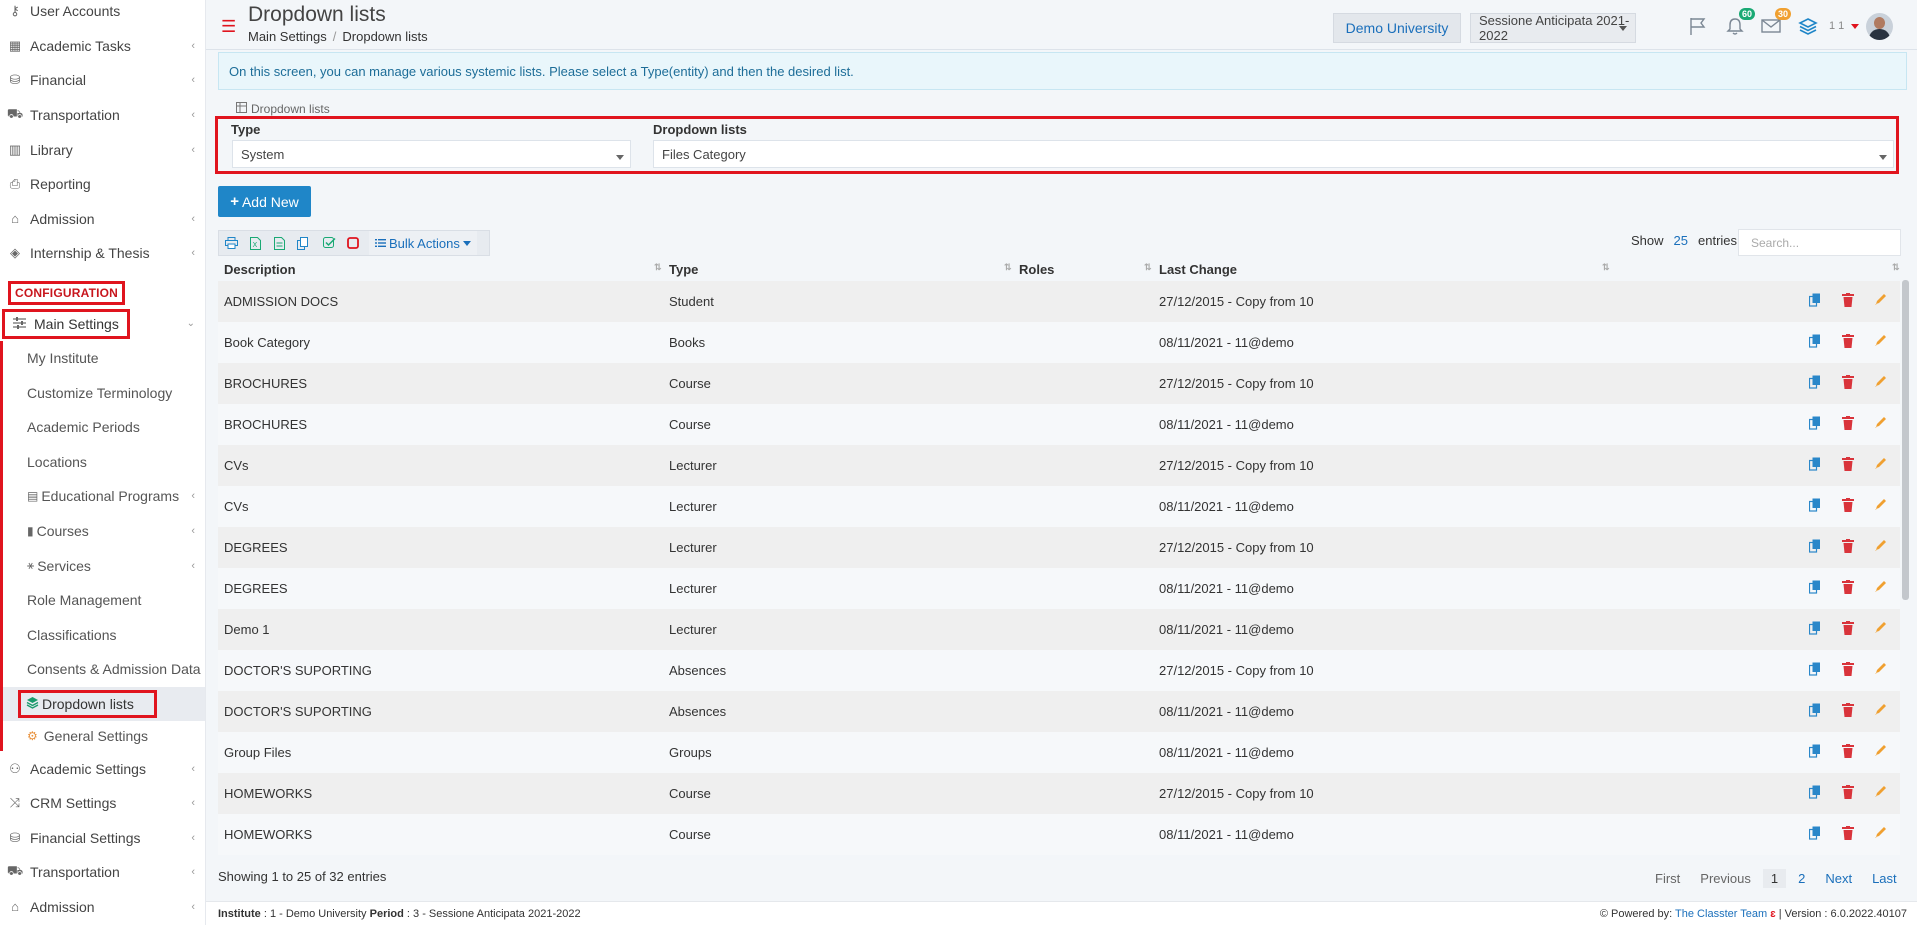  I want to click on sidebar.items_top-0: ⚷ User Accounts, so click(102, 14).